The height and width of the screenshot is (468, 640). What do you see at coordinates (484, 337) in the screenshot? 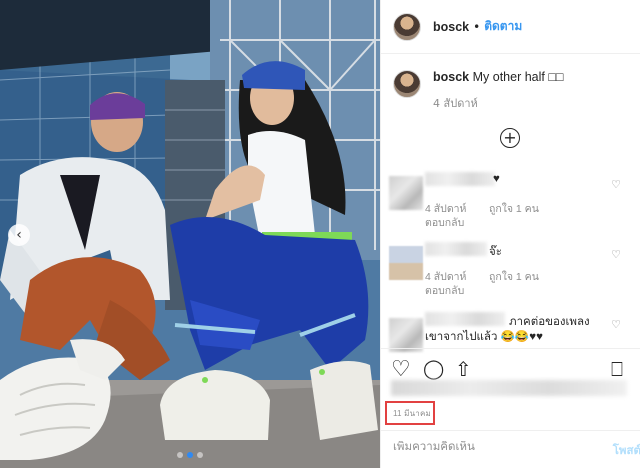
I see `comment-text-continued: เขาจากไปแล้ว 😂😂♥♥` at bounding box center [484, 337].